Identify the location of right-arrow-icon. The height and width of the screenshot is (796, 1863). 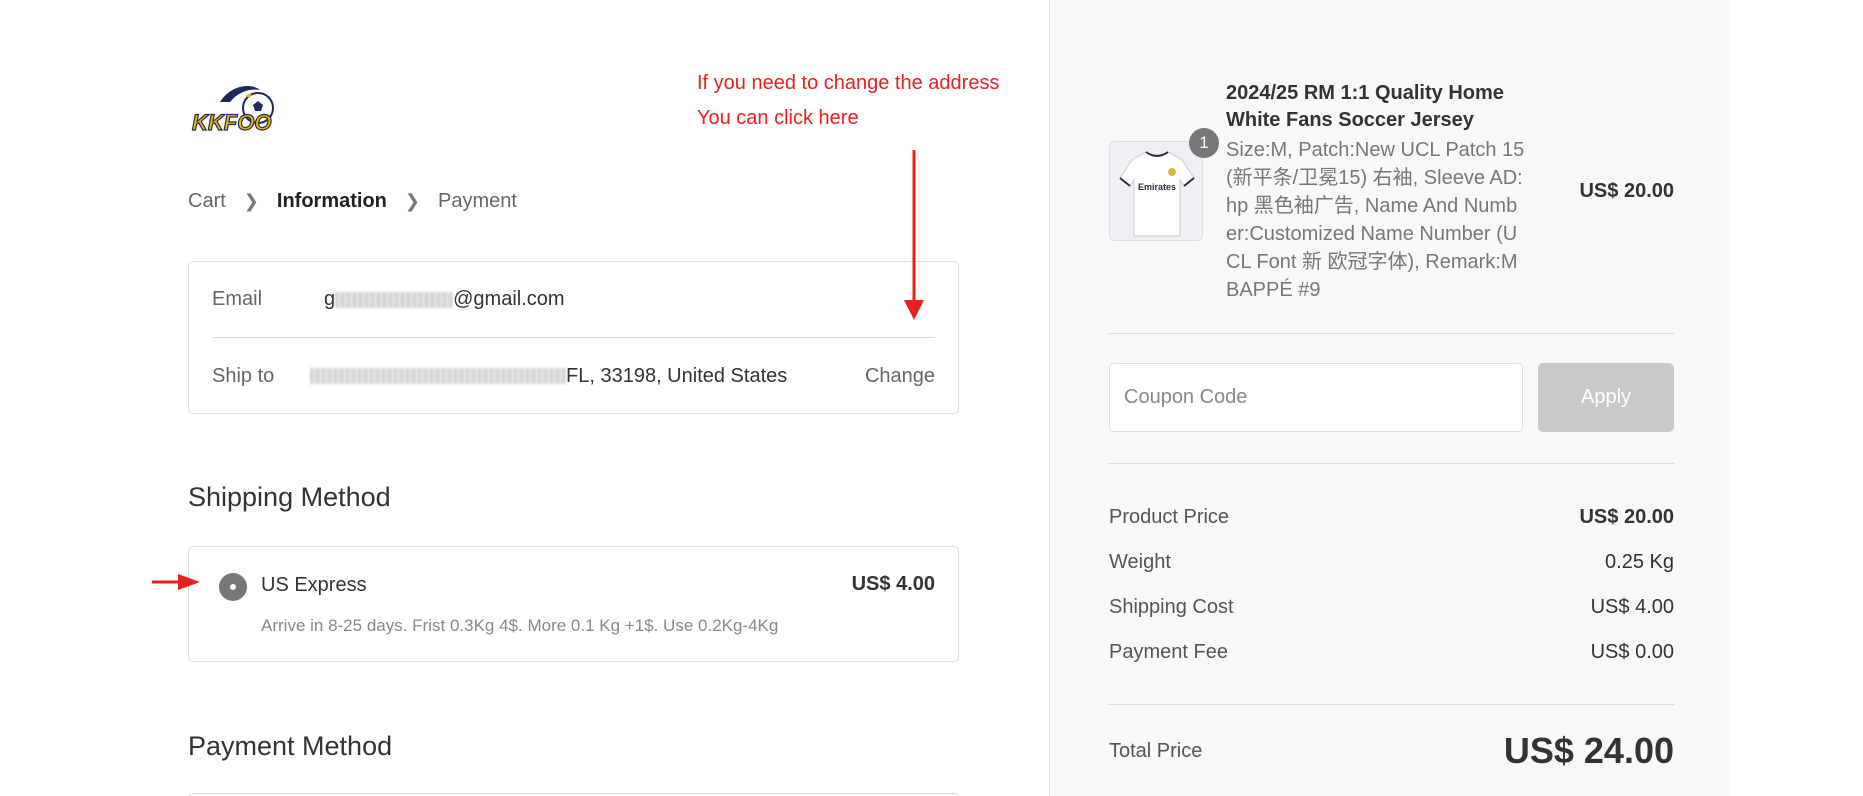
(176, 582).